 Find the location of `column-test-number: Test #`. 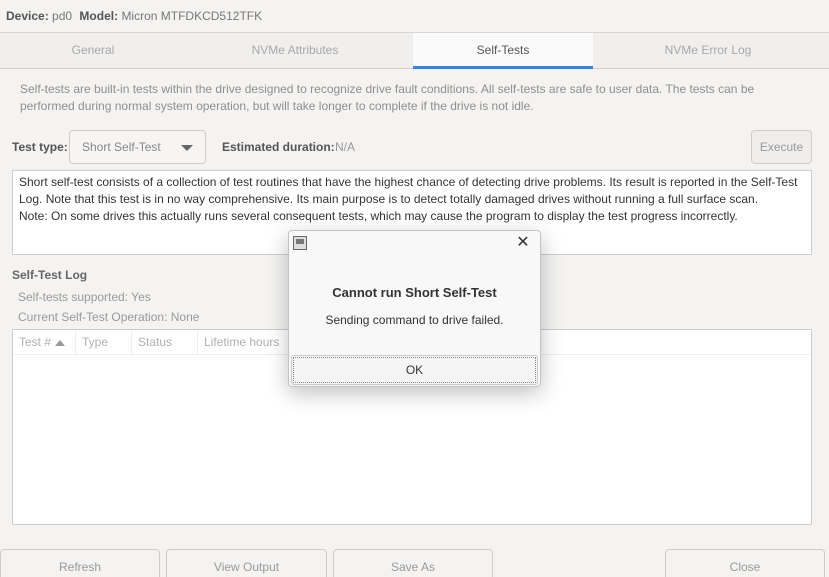

column-test-number: Test # is located at coordinates (44, 342).